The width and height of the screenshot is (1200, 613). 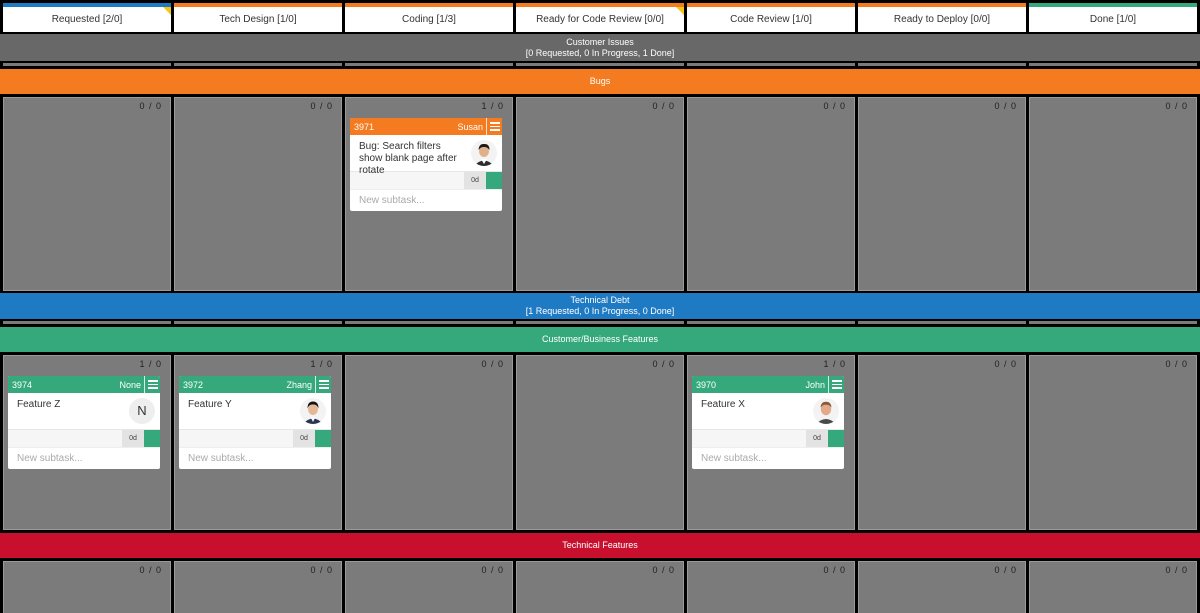 What do you see at coordinates (87, 17) in the screenshot?
I see `column-header-requested: Requested [2/0]` at bounding box center [87, 17].